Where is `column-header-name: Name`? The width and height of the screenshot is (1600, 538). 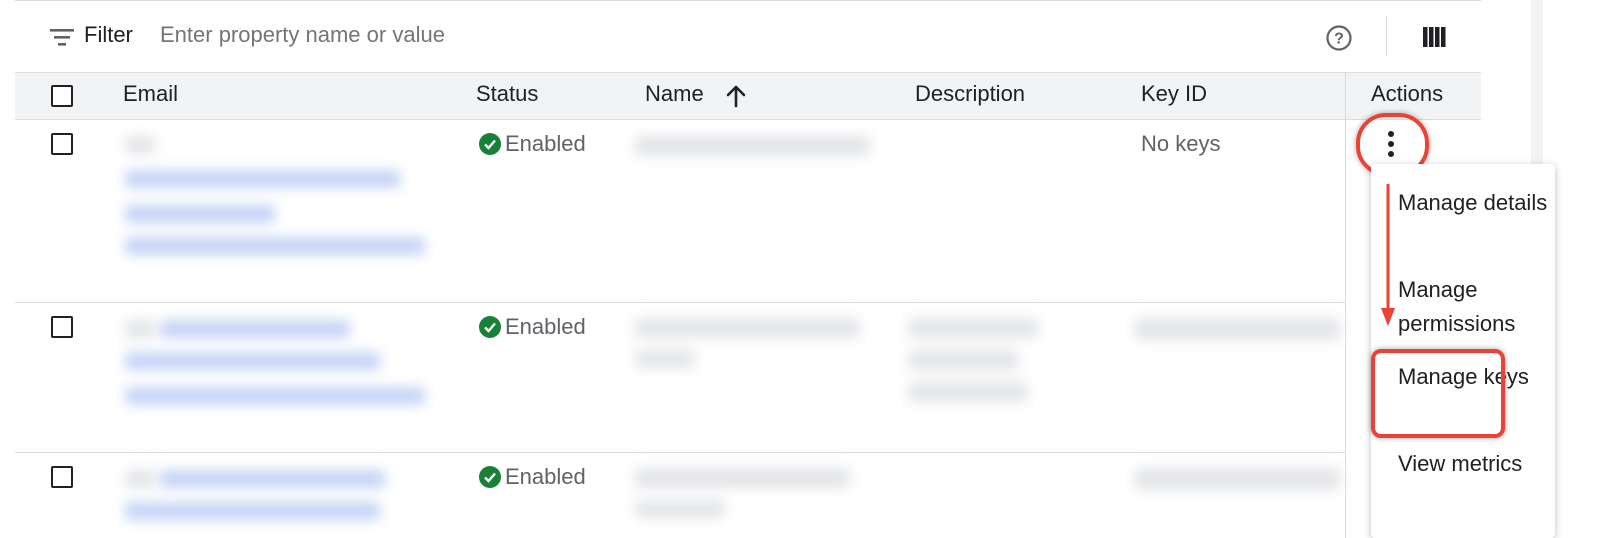
column-header-name: Name is located at coordinates (674, 94).